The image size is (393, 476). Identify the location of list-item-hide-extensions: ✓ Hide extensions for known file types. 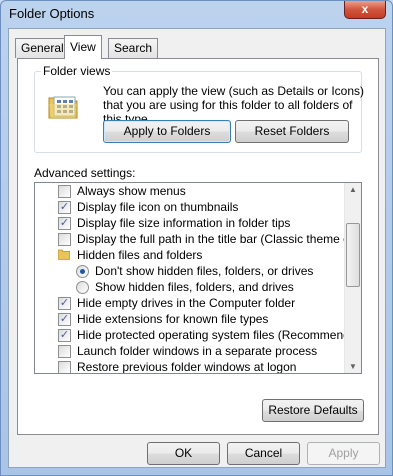
(190, 319).